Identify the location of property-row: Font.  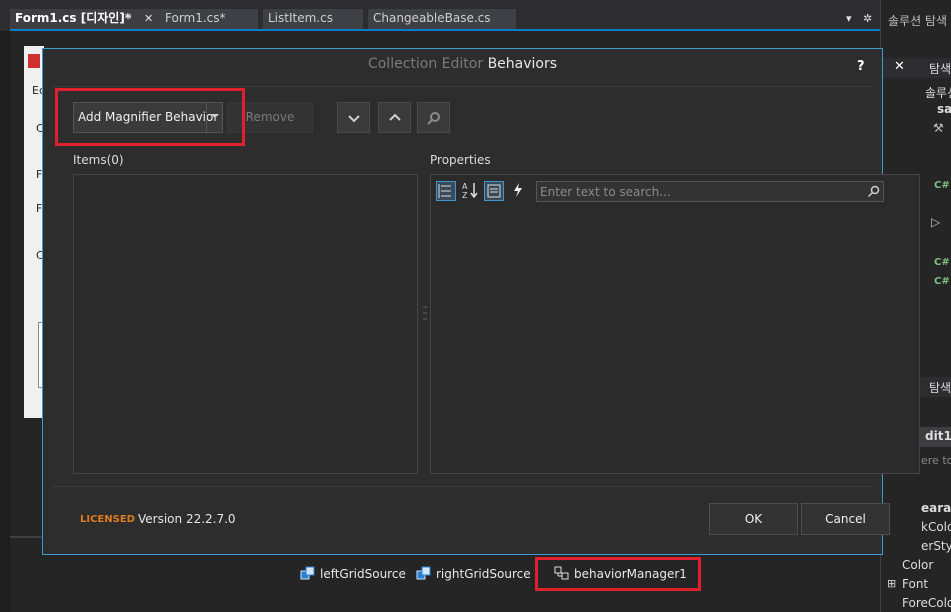
(915, 584).